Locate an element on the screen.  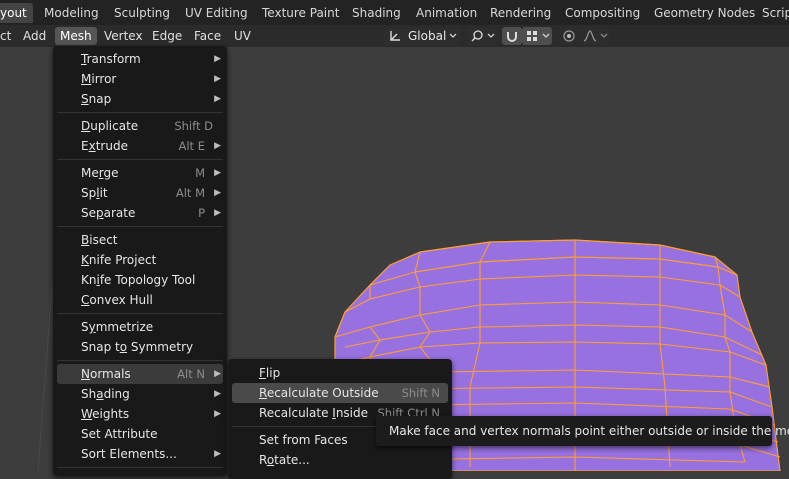
proportional-editing-toggle is located at coordinates (569, 36).